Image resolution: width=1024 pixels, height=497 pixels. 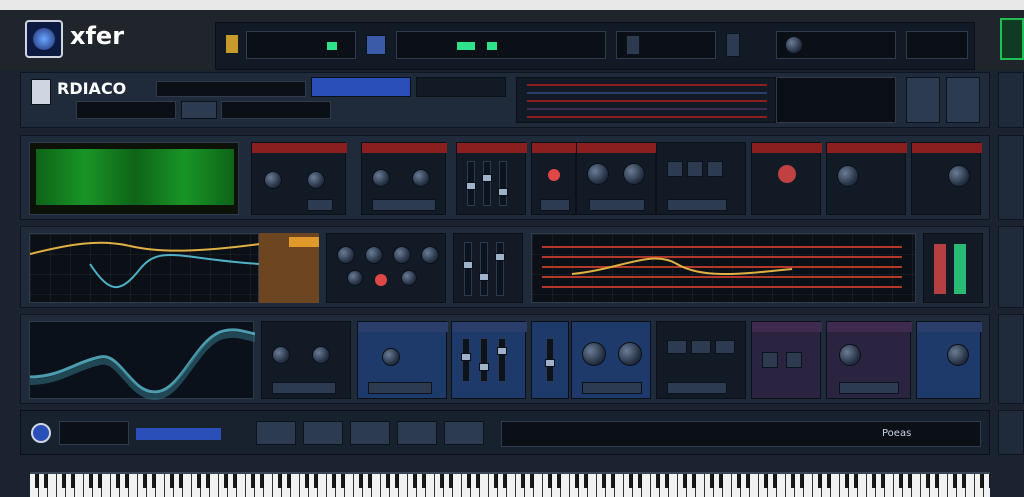 What do you see at coordinates (733, 45) in the screenshot?
I see `loop-button` at bounding box center [733, 45].